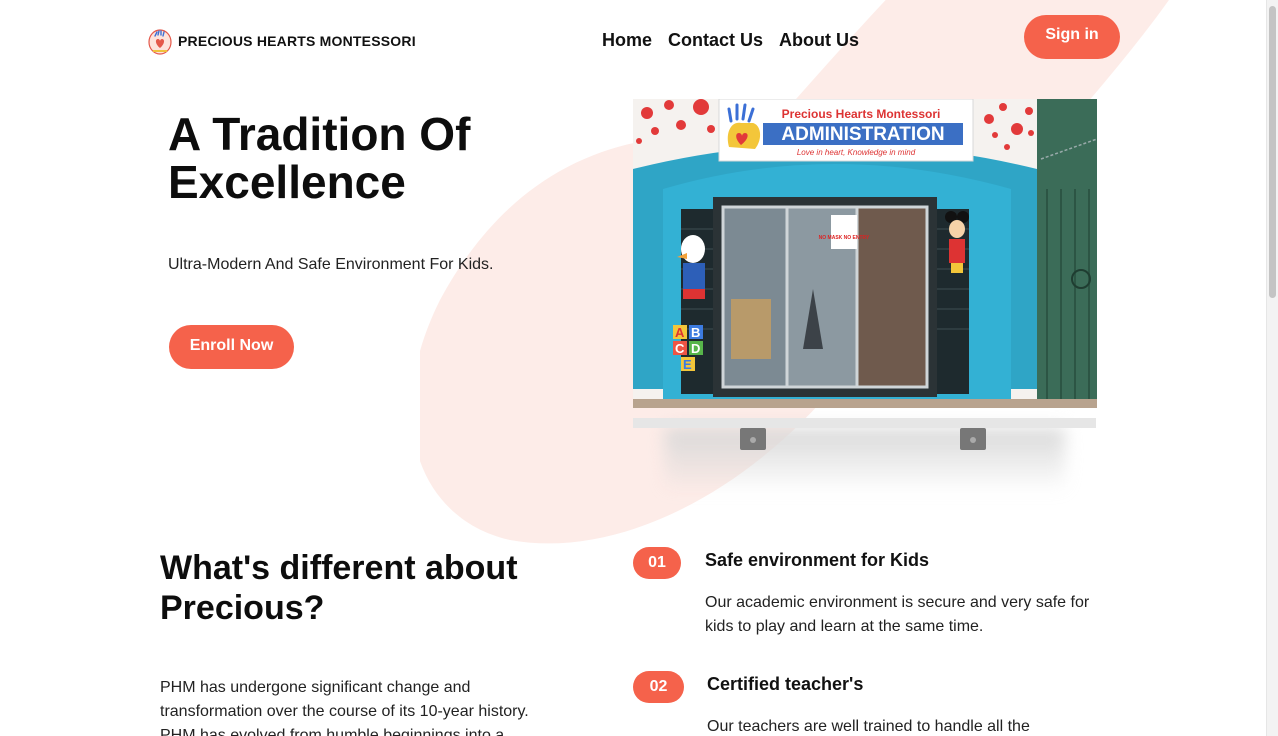 The image size is (1278, 736). I want to click on svg-text: A, so click(680, 332).